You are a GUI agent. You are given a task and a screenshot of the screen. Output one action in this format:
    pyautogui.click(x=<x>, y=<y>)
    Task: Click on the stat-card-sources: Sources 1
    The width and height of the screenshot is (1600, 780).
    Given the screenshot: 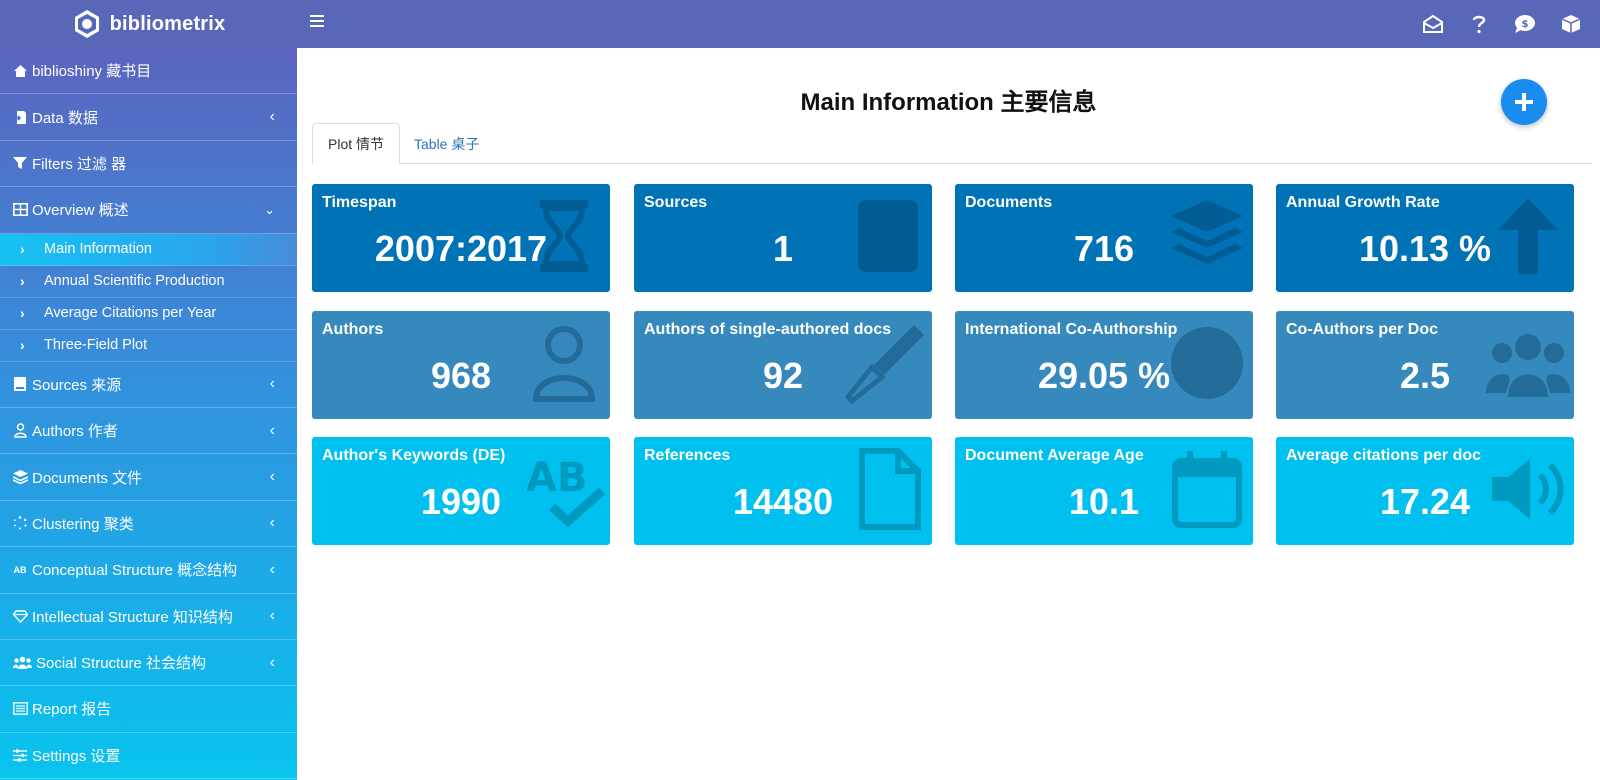 What is the action you would take?
    pyautogui.click(x=783, y=238)
    